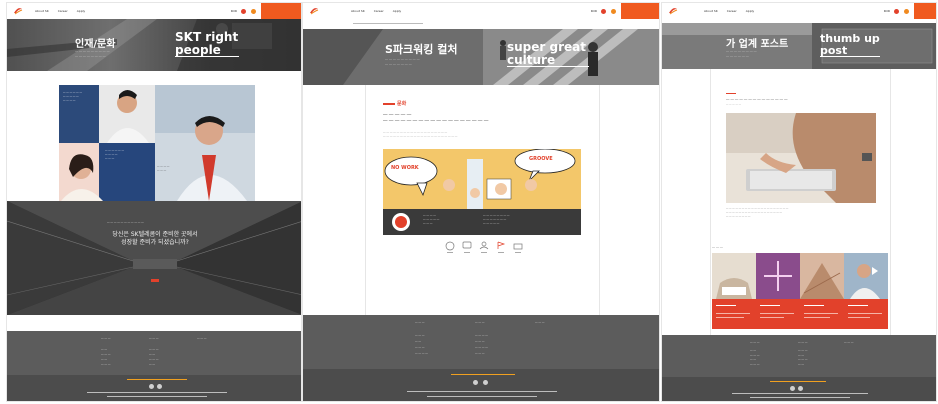 The image size is (938, 404). Describe the element at coordinates (801, 158) in the screenshot. I see `post-image` at that location.